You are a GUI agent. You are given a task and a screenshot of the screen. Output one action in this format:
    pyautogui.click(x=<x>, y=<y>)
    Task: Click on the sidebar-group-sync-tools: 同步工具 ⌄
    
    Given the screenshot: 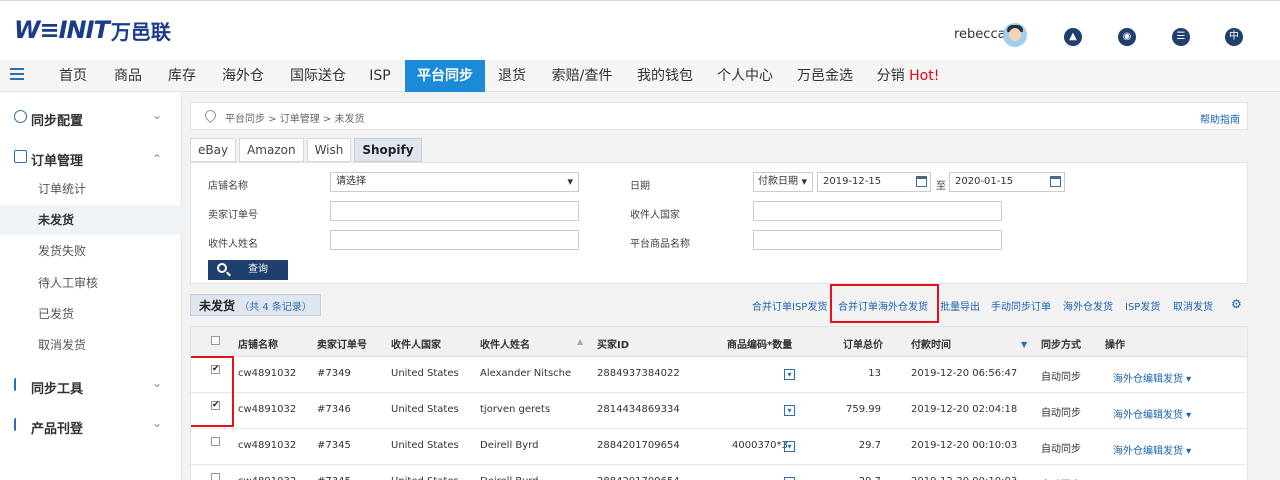 What is the action you would take?
    pyautogui.click(x=91, y=386)
    